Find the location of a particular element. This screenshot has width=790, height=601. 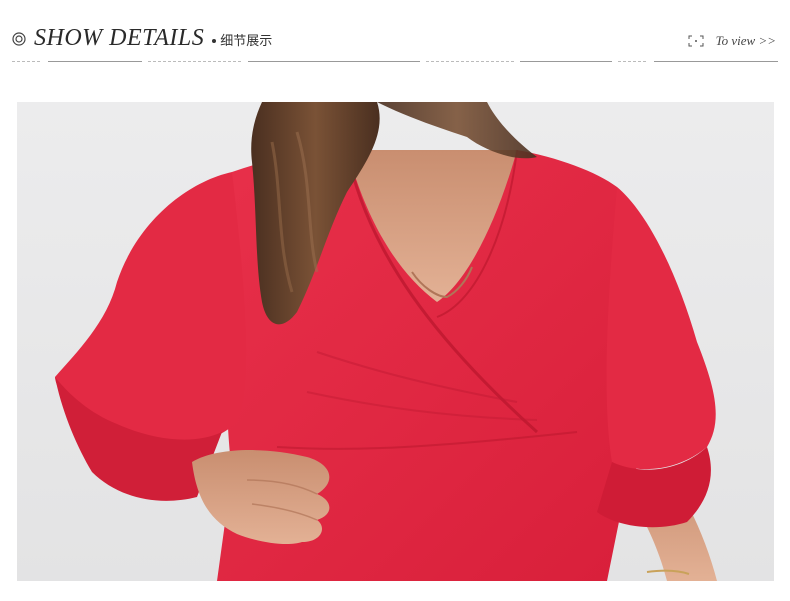

fullscreen-icon is located at coordinates (696, 41).